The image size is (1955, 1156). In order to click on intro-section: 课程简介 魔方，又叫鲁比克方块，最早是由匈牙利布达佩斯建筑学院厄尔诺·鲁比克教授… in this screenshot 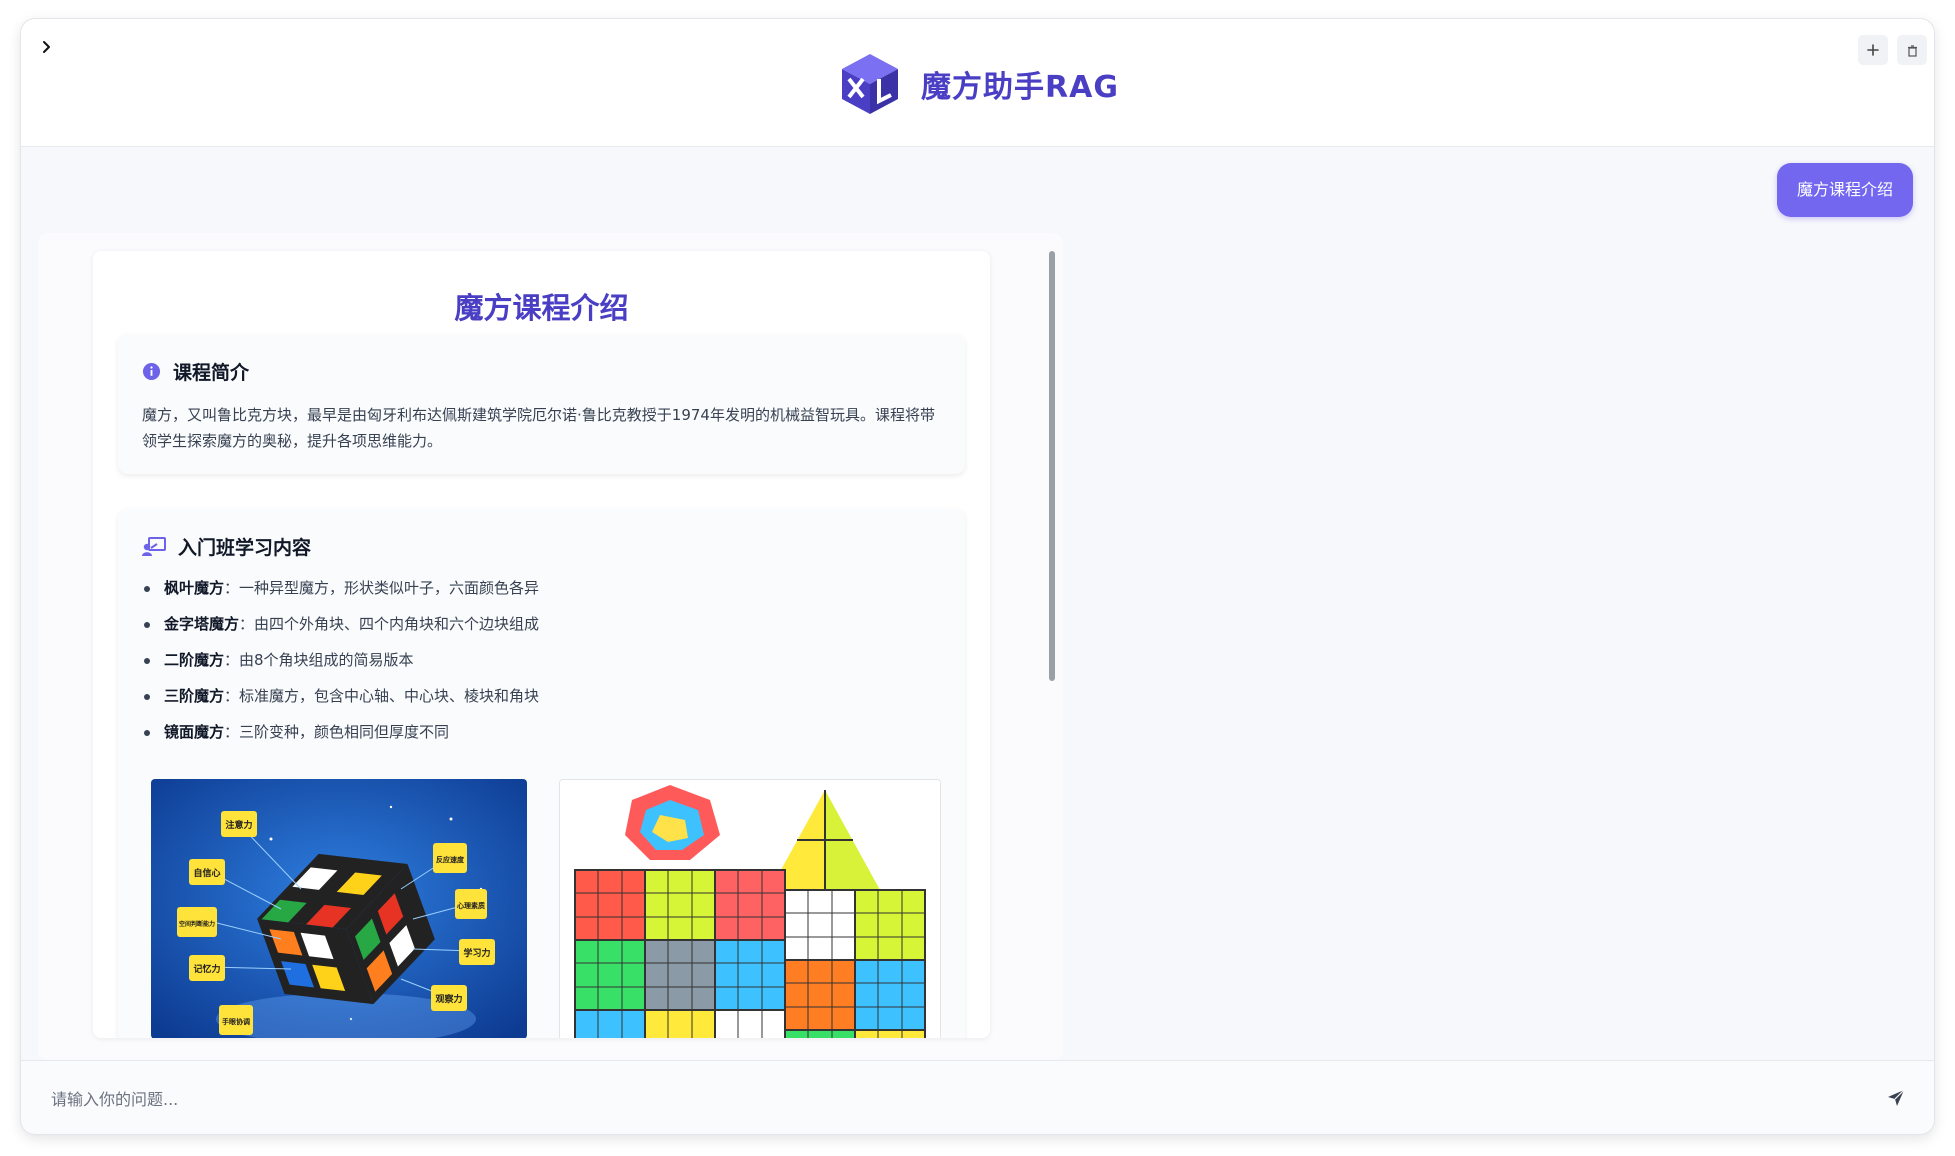, I will do `click(541, 404)`.